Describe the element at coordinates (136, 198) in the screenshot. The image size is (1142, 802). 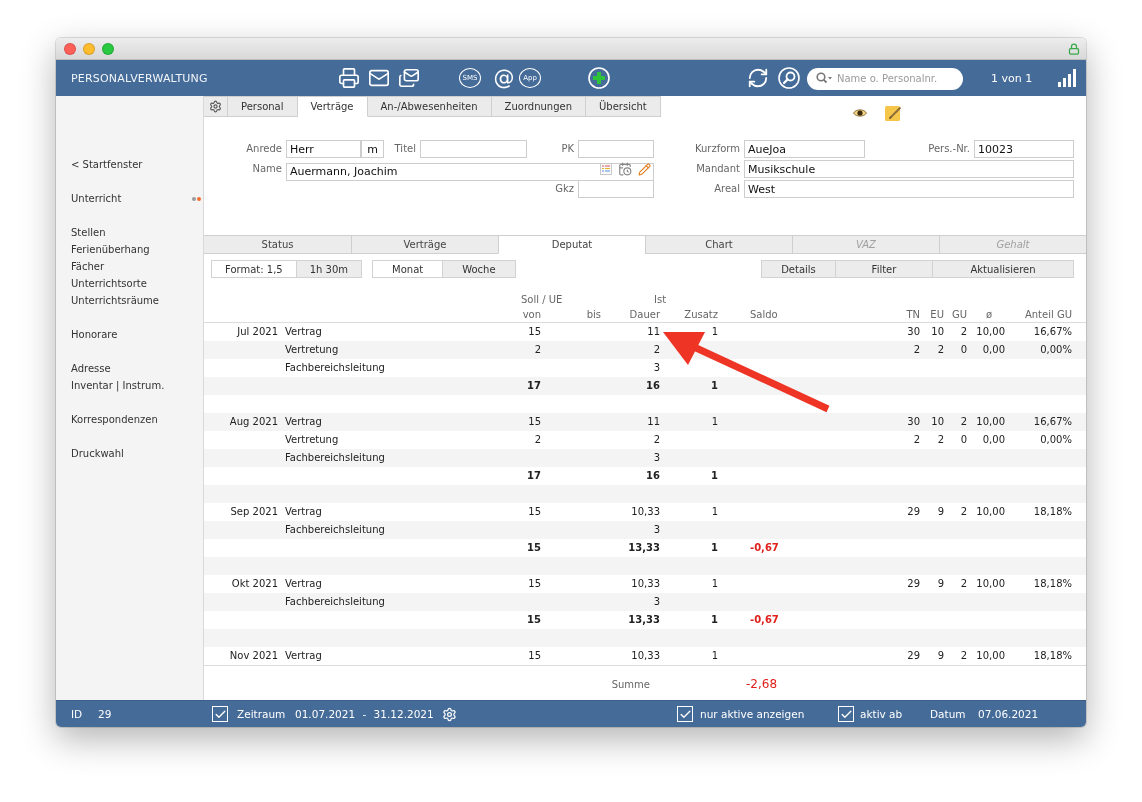
I see `sidebar-item: Unterricht` at that location.